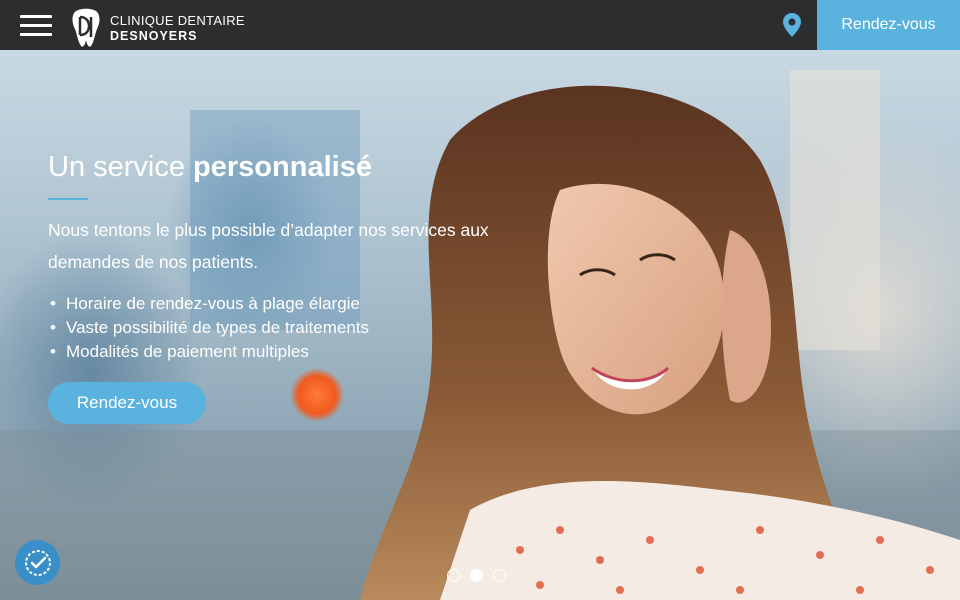 The width and height of the screenshot is (960, 600). Describe the element at coordinates (121, 167) in the screenshot. I see `hero-title-regular: Un service` at that location.